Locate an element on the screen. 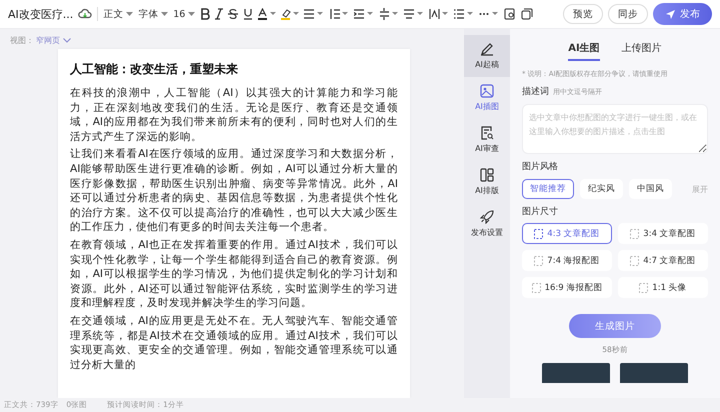 This screenshot has width=720, height=412. bold-icon is located at coordinates (205, 14).